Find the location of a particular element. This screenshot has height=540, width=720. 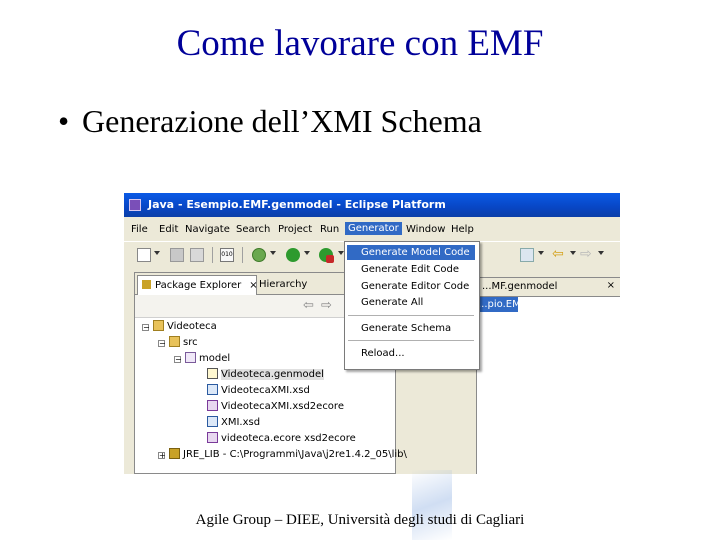

tab-package-explorer: Package Explorer × is located at coordinates (197, 285).